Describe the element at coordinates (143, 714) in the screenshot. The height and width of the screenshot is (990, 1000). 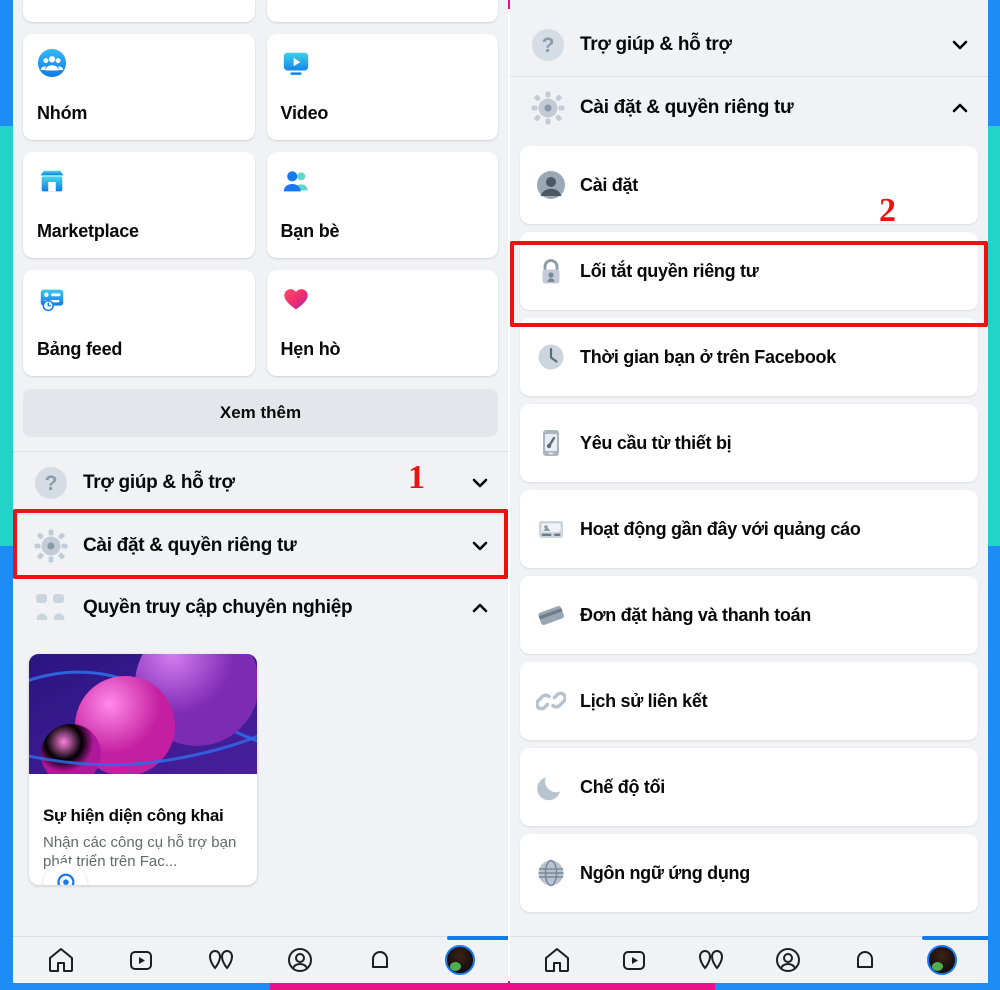
I see `promo-card-image` at that location.